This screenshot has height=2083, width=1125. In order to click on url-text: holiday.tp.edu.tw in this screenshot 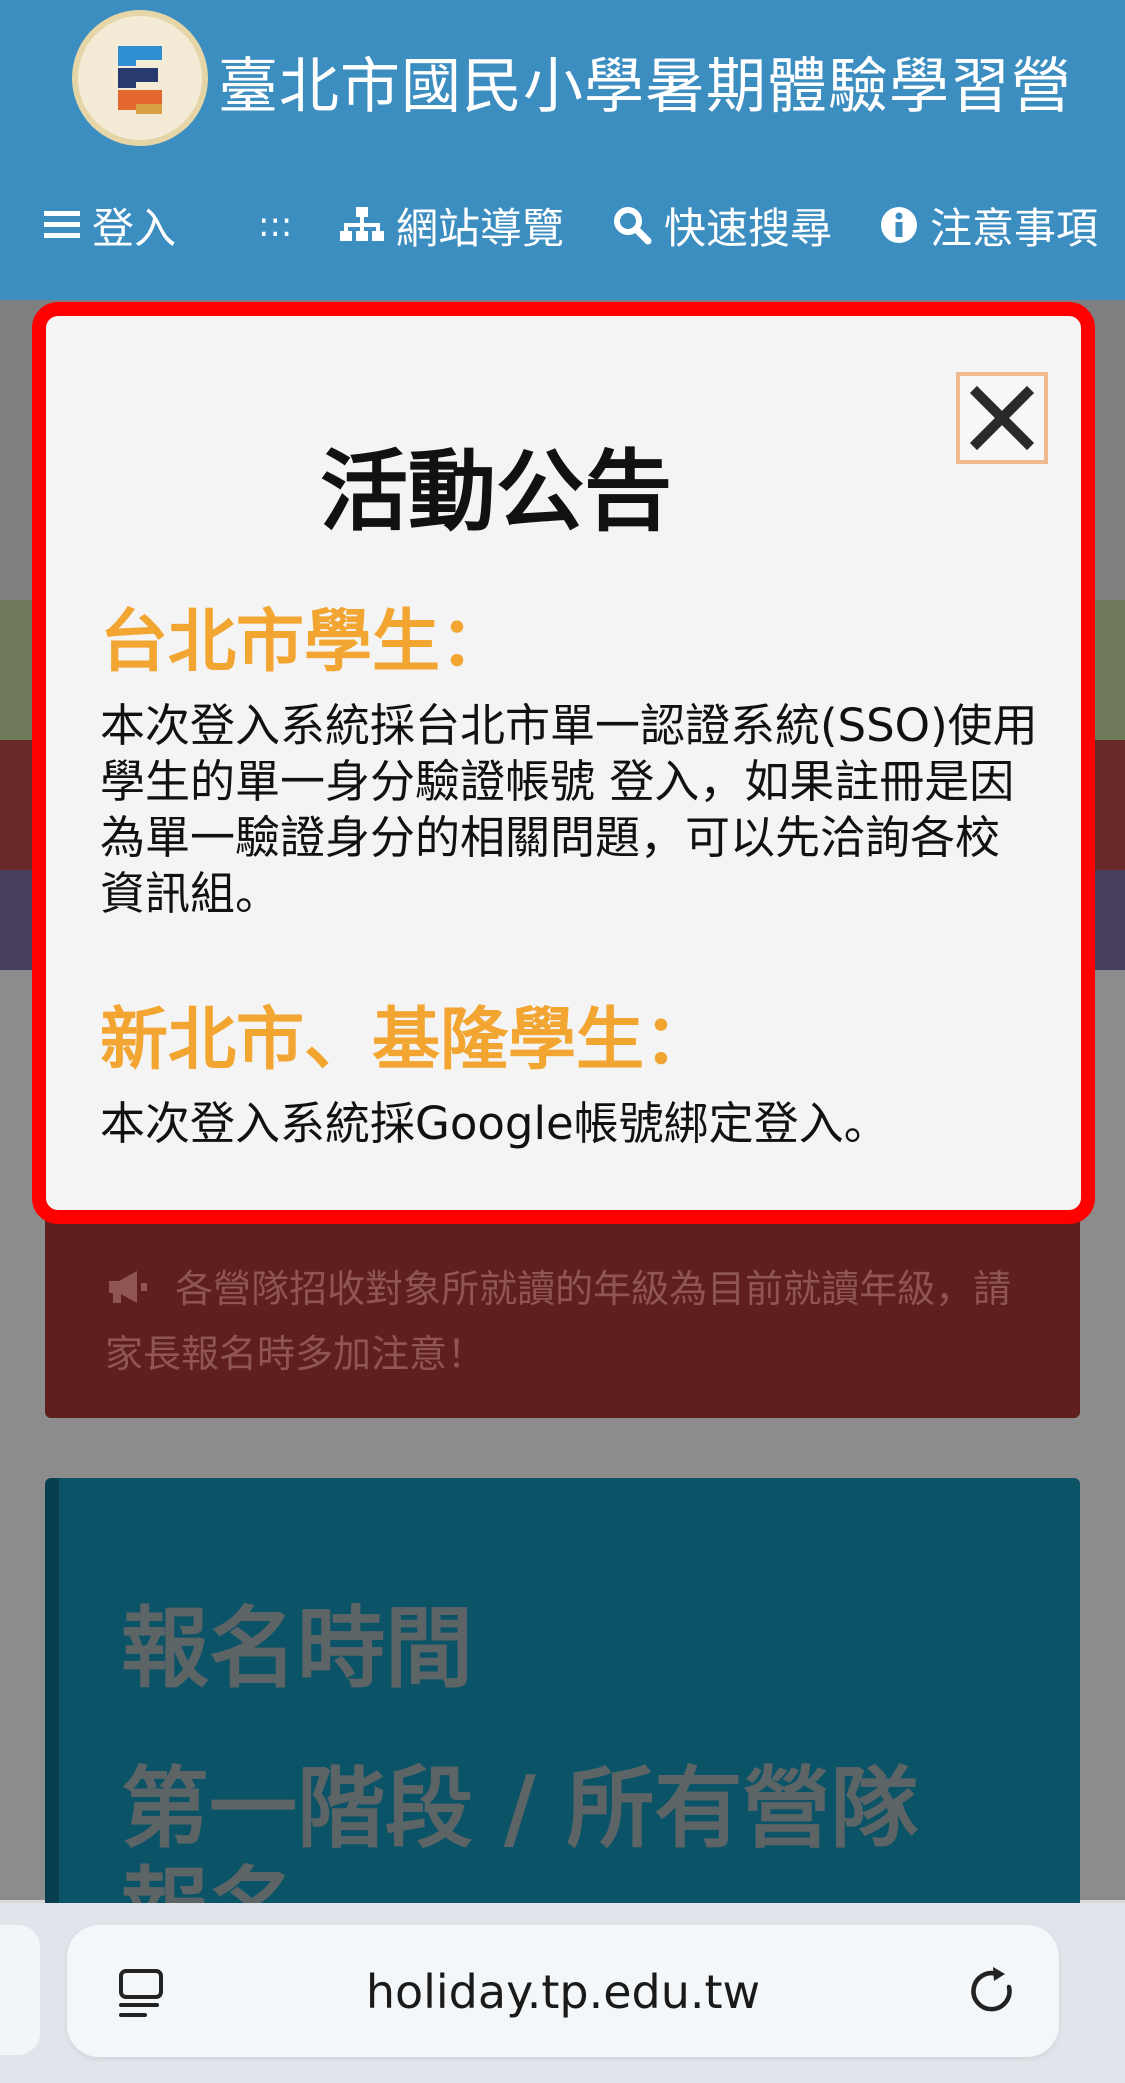, I will do `click(563, 1992)`.